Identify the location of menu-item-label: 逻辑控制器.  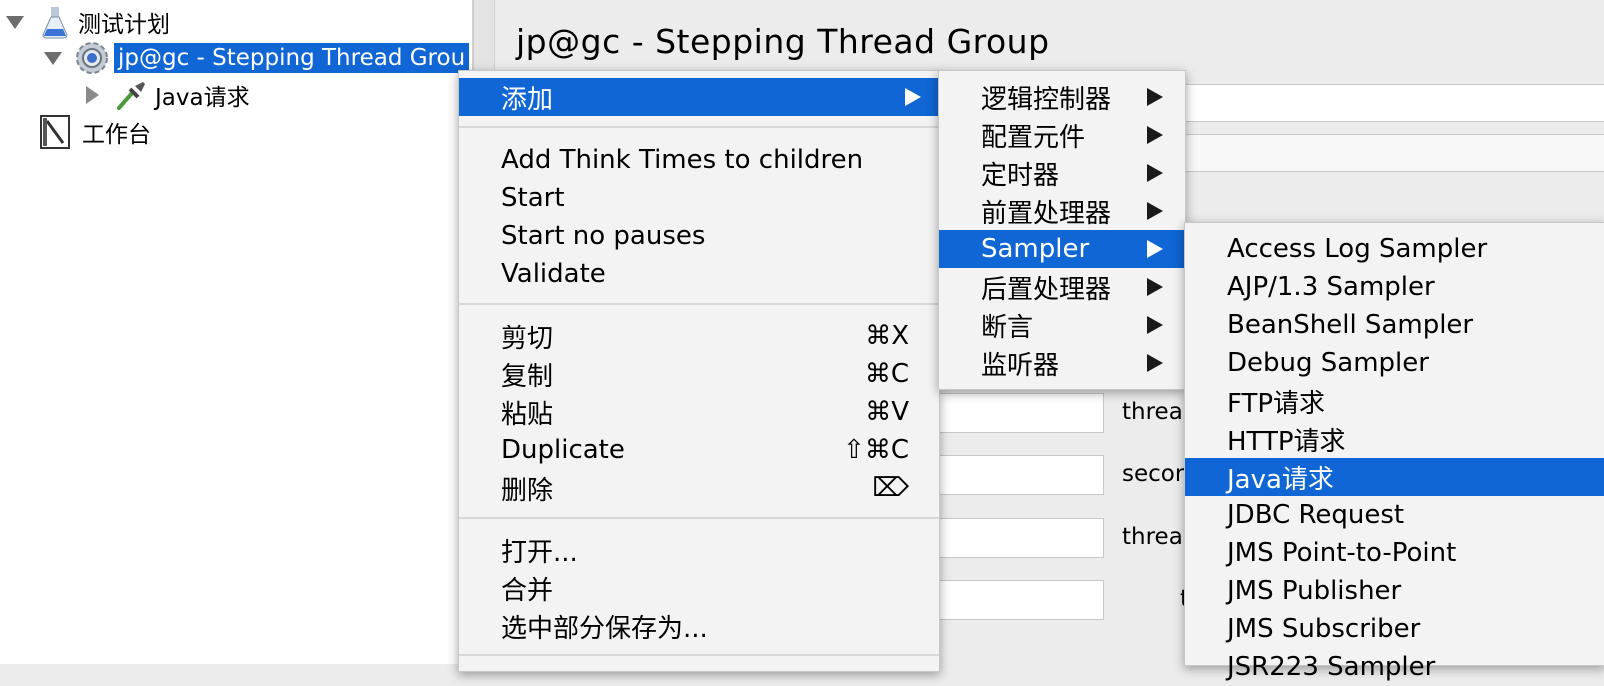
(1046, 99).